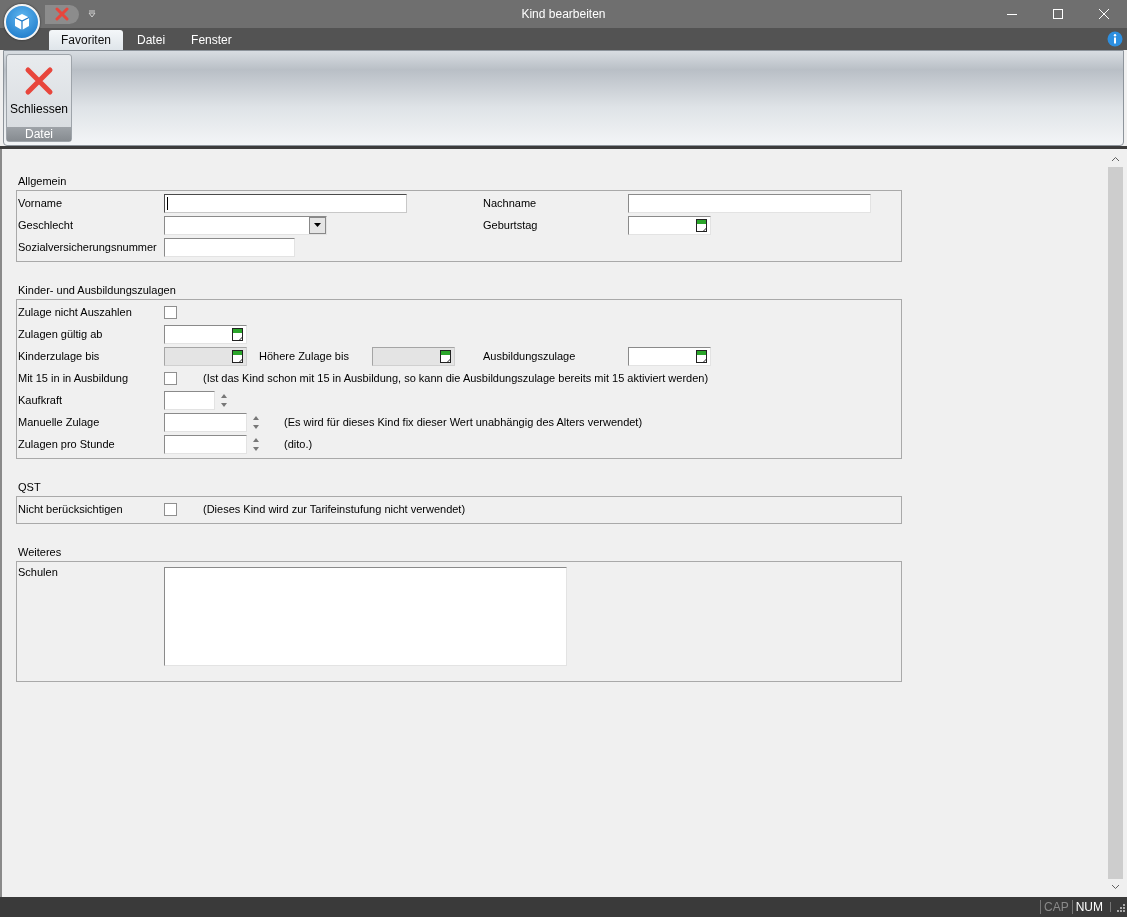  I want to click on field-label: Geburtstag, so click(511, 225).